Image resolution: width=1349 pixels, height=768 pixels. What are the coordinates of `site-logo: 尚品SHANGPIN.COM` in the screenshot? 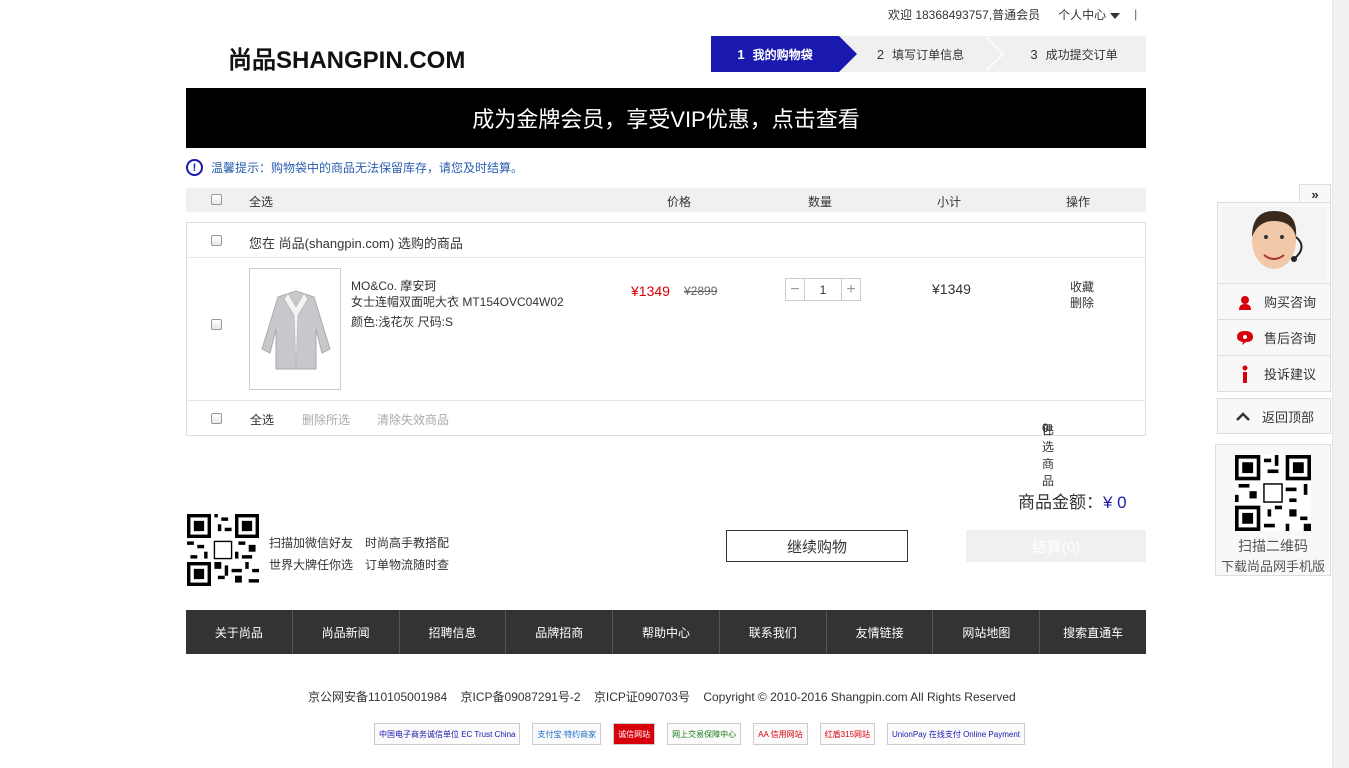 It's located at (346, 57).